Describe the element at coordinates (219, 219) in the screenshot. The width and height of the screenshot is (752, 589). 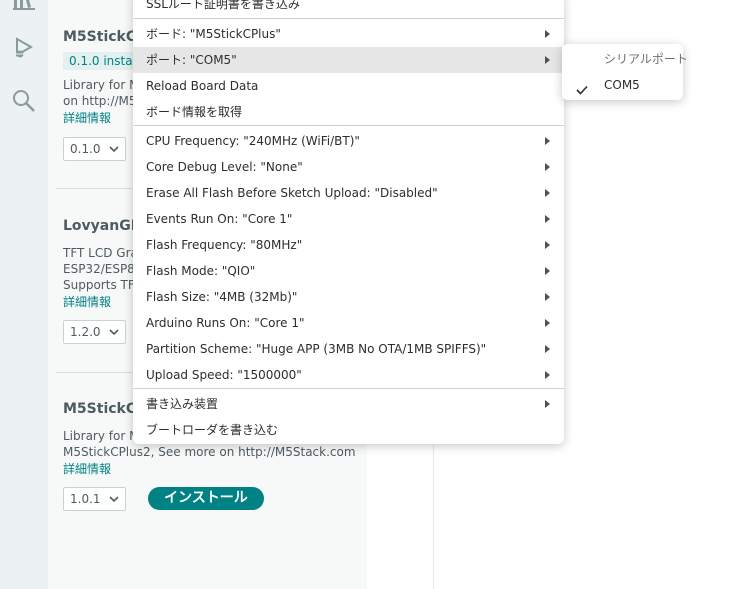
I see `menu-item-label: Events Run On: "Core 1"` at that location.